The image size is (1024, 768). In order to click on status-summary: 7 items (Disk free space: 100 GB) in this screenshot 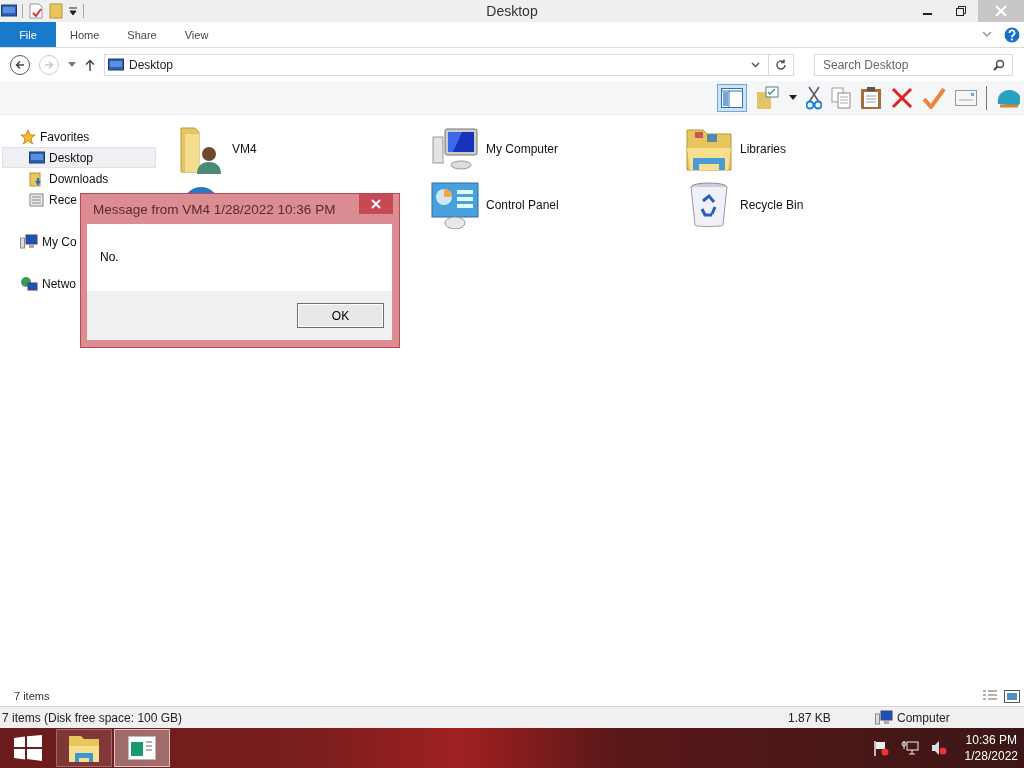, I will do `click(92, 717)`.